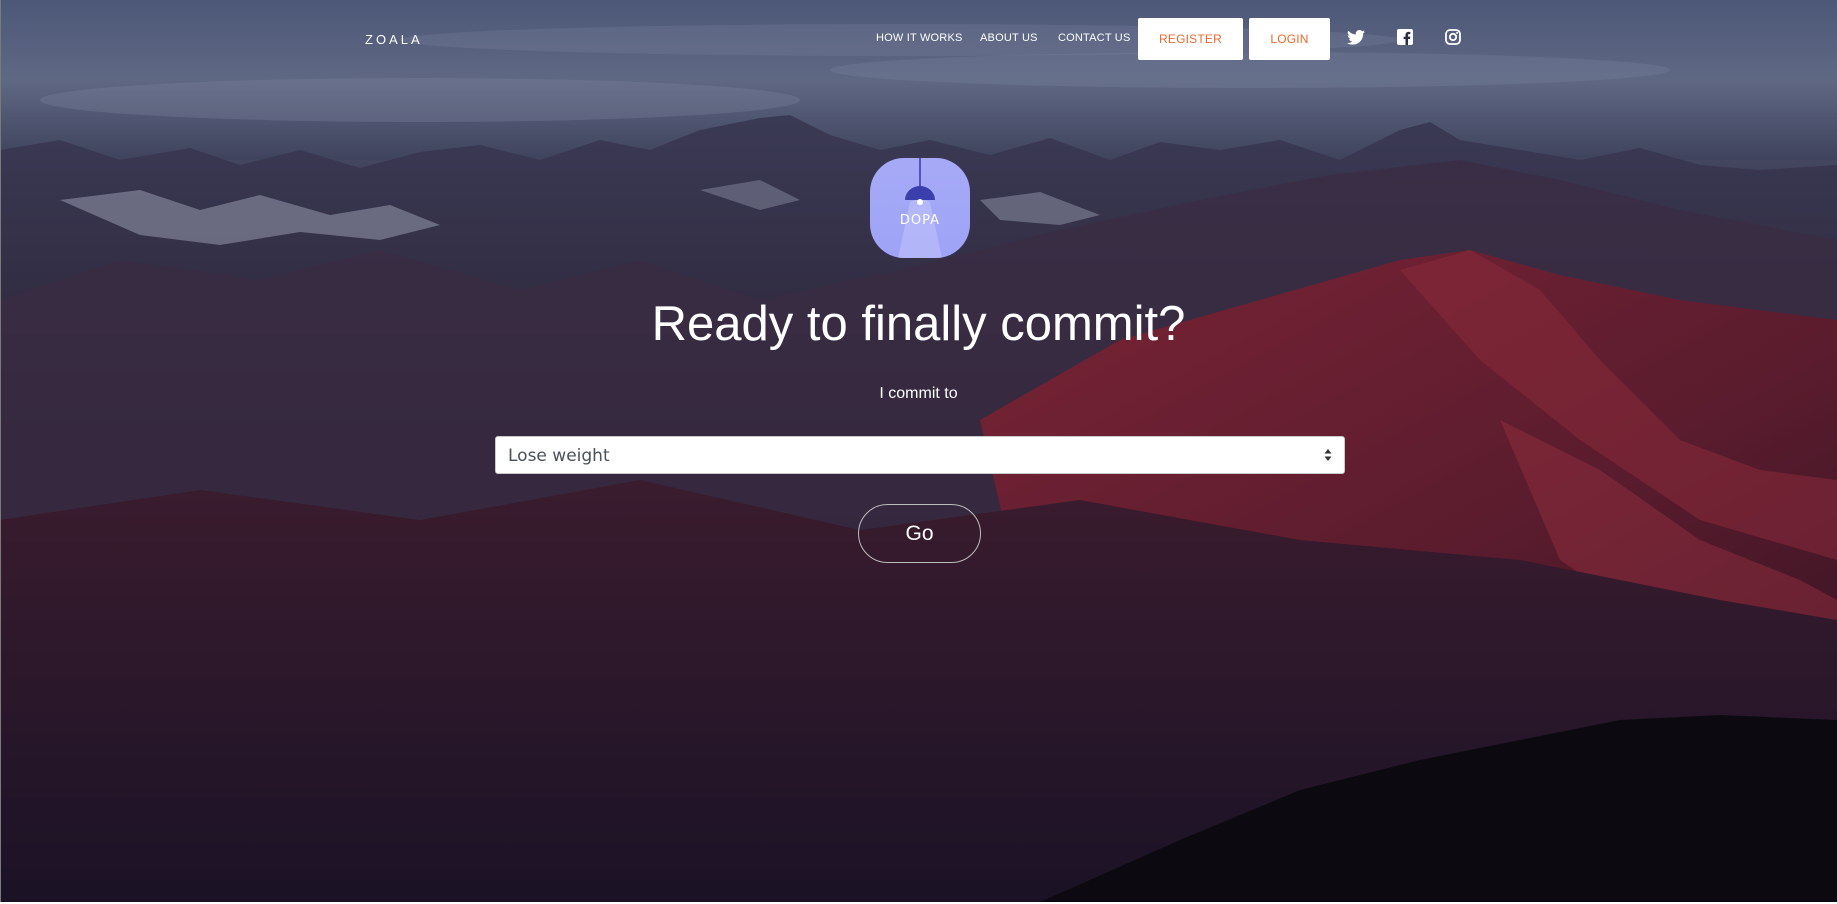  What do you see at coordinates (918, 324) in the screenshot?
I see `page-title: Ready to finally commit?` at bounding box center [918, 324].